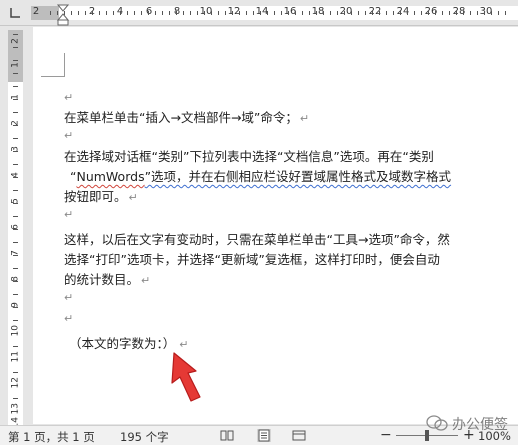  Describe the element at coordinates (437, 423) in the screenshot. I see `chat-logo-icon` at that location.